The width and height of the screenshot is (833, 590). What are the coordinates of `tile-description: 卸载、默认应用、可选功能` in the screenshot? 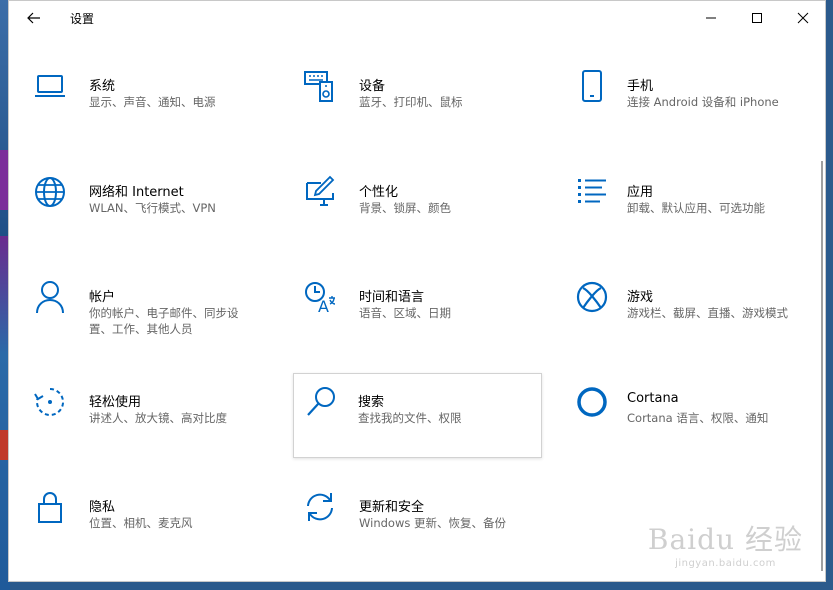 It's located at (696, 208).